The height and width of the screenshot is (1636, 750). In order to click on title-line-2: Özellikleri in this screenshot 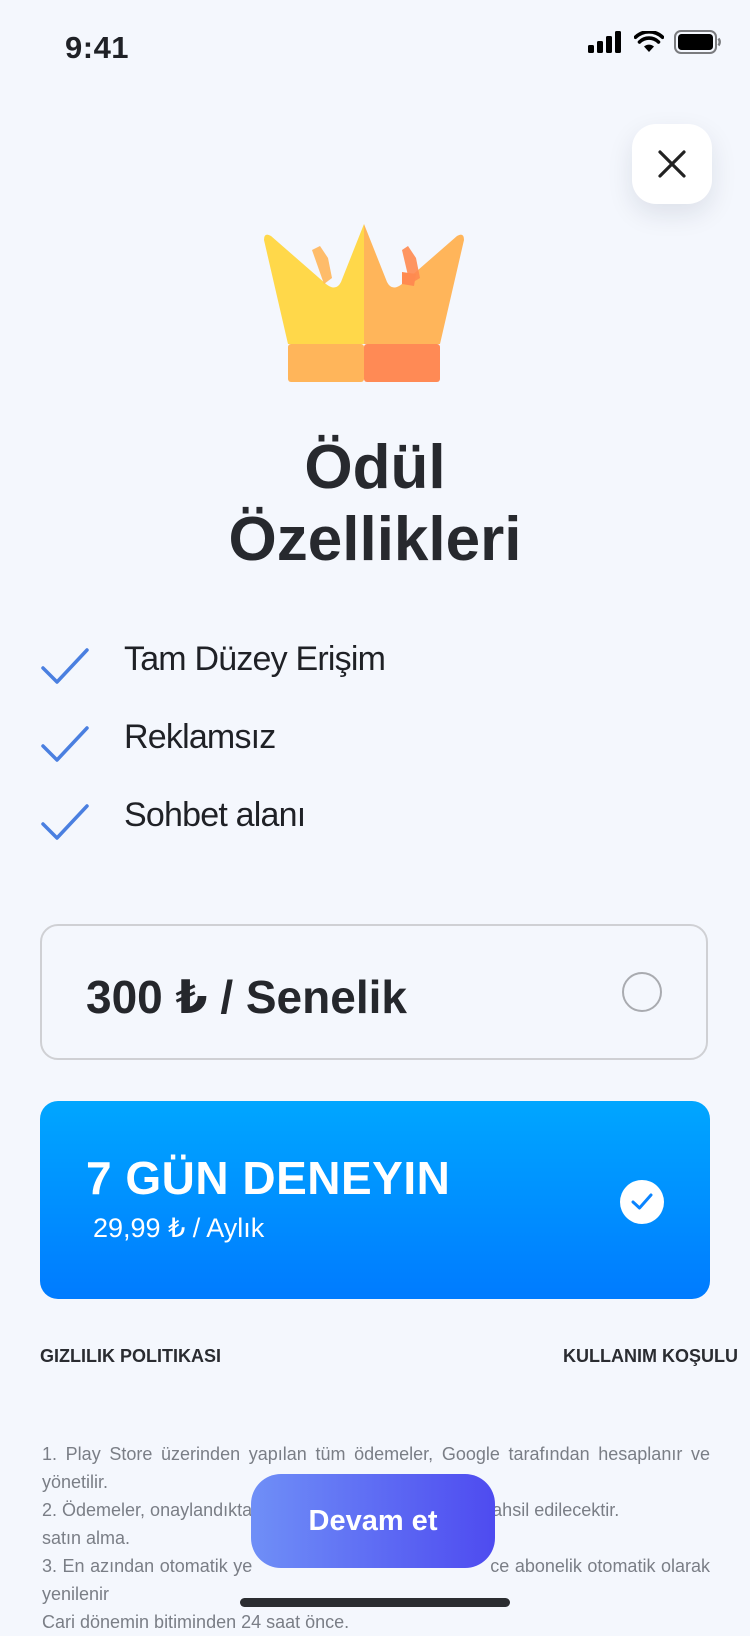, I will do `click(375, 539)`.